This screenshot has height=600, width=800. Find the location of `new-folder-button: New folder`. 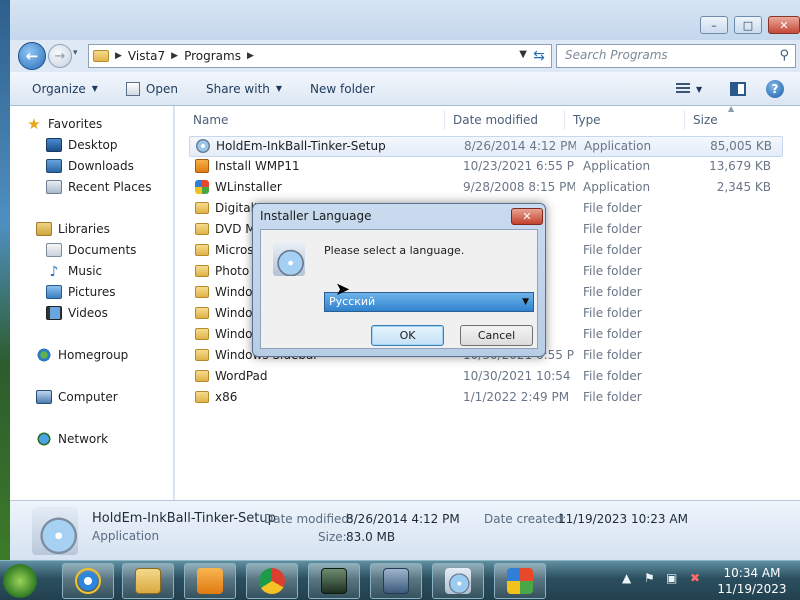

new-folder-button: New folder is located at coordinates (342, 89).